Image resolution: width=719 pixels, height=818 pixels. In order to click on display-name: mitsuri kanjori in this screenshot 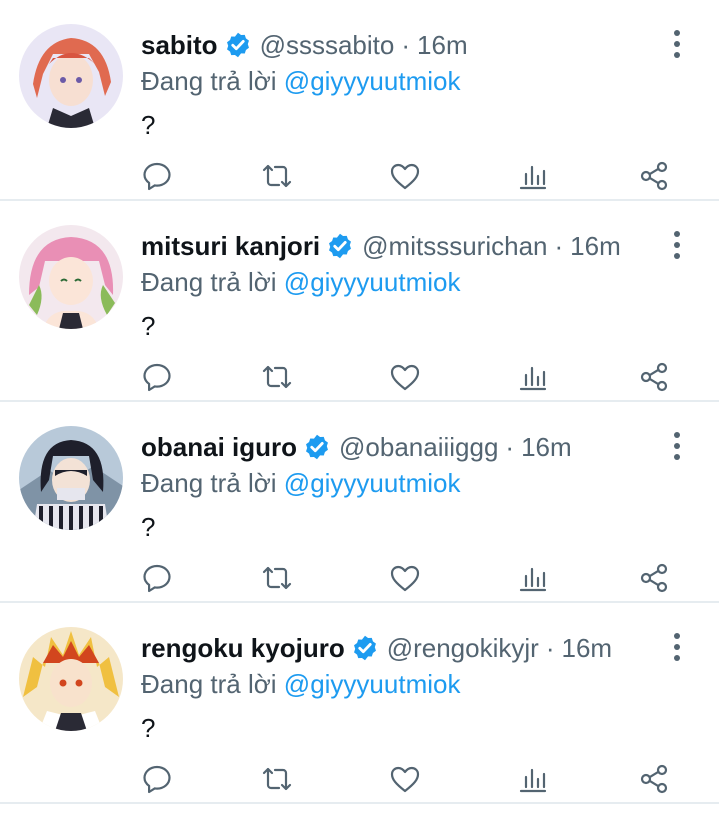, I will do `click(230, 246)`.